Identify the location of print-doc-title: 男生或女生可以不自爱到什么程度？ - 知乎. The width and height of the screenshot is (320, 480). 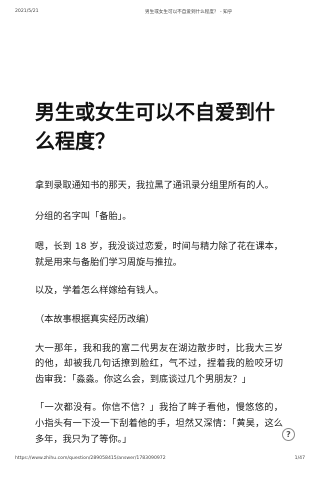
(189, 12).